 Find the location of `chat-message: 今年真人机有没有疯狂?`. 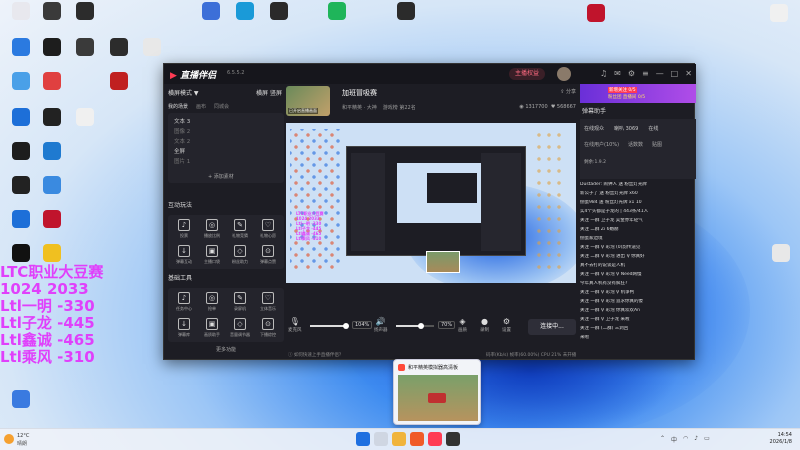

chat-message: 今年真人机有没有疯狂? is located at coordinates (638, 284).